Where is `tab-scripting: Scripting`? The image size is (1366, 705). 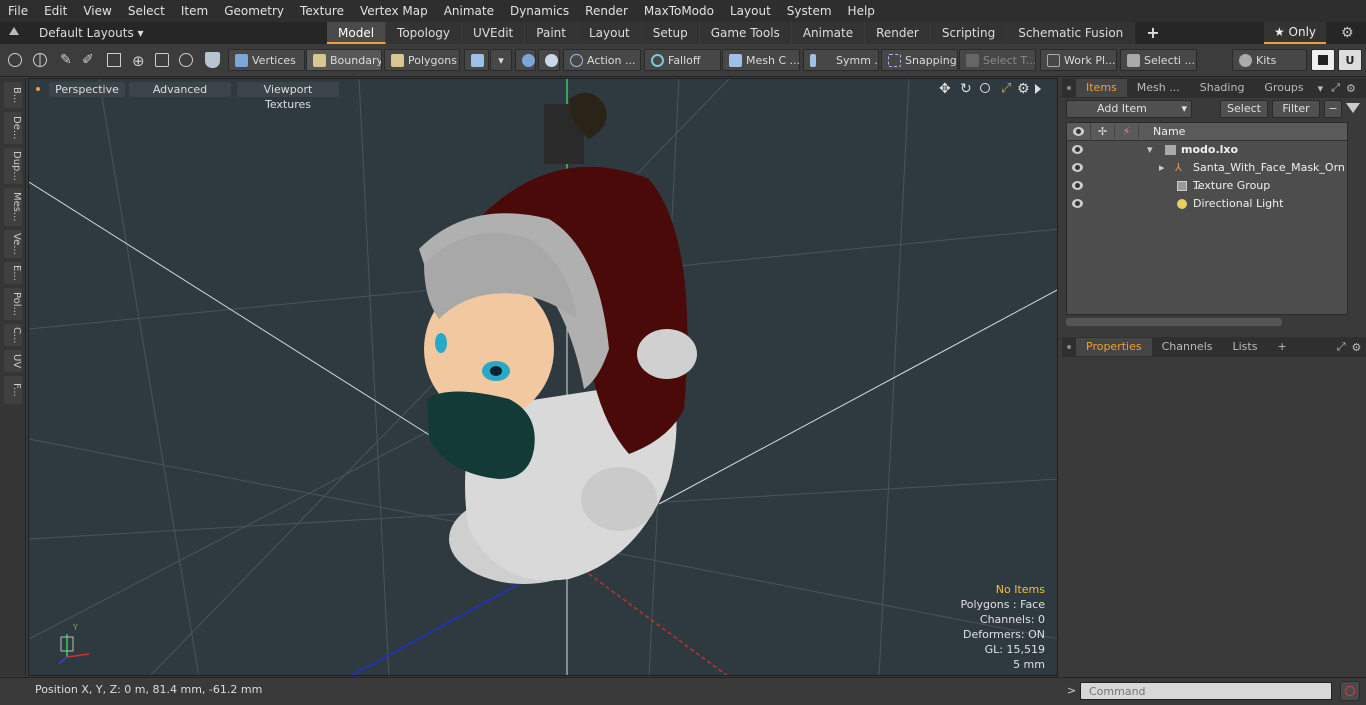
tab-scripting: Scripting is located at coordinates (969, 33).